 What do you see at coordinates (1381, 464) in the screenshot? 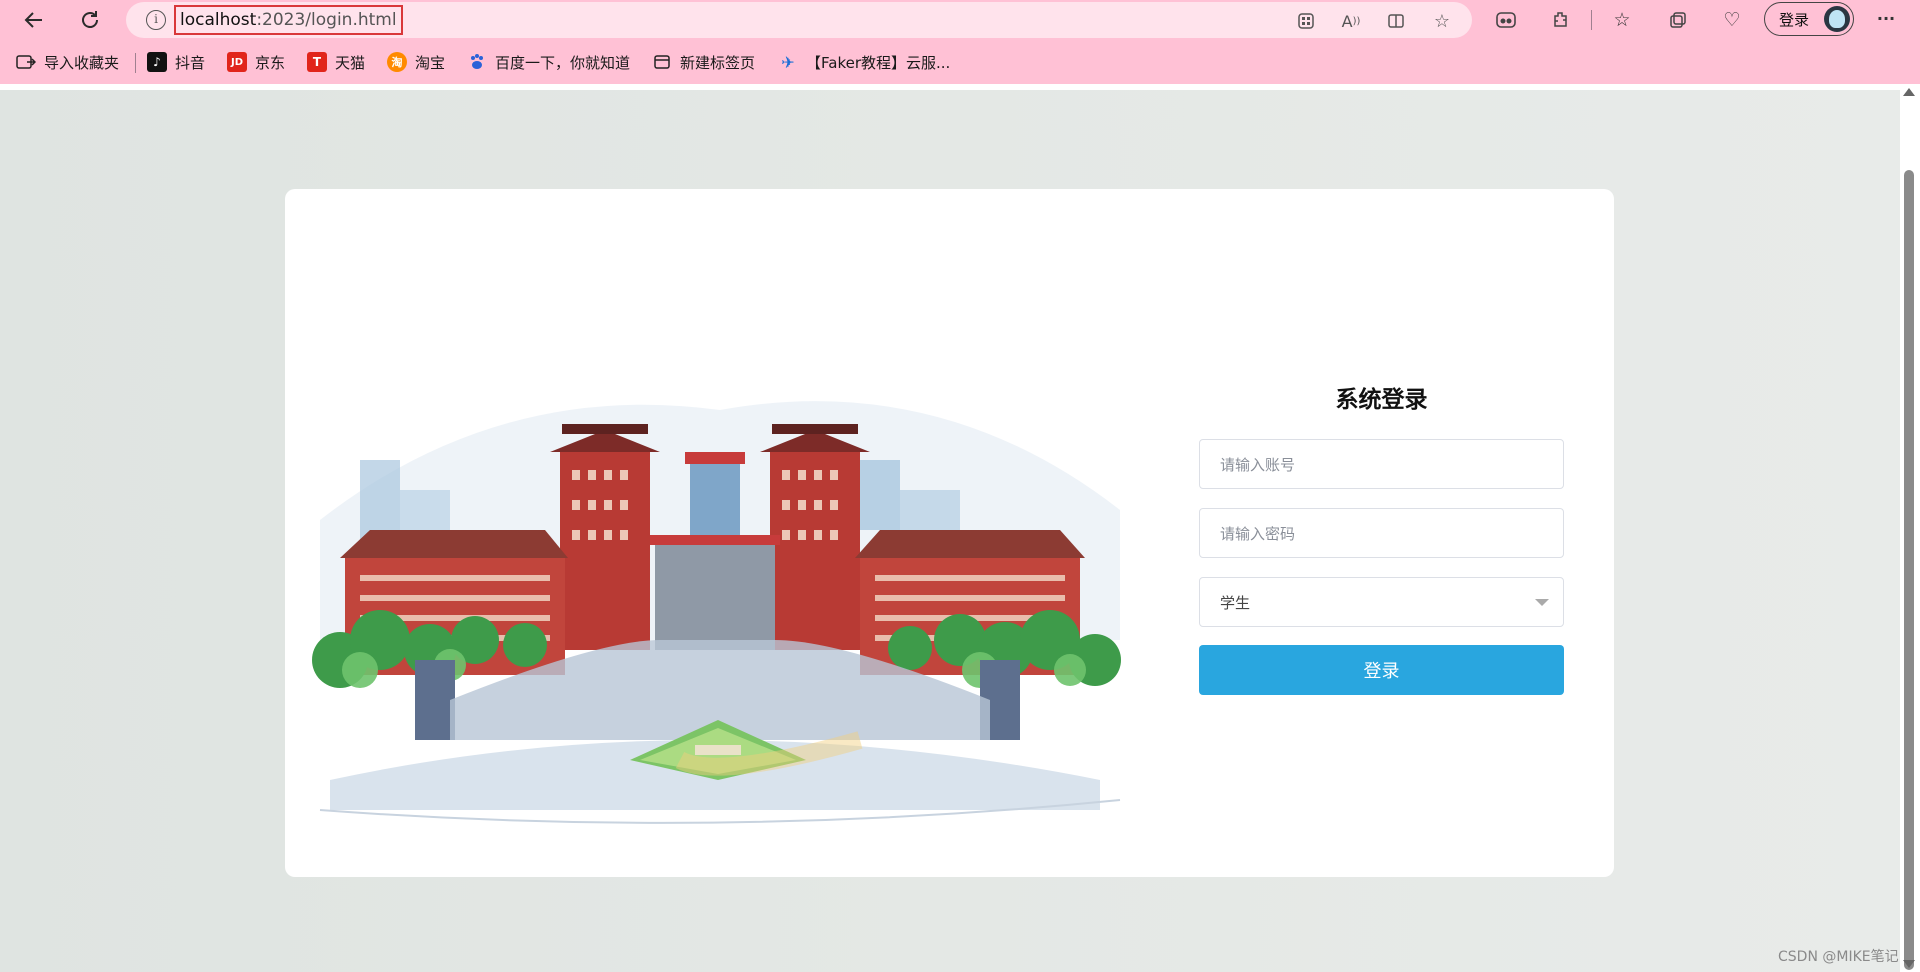
I see `account-input: 请输入账号` at bounding box center [1381, 464].